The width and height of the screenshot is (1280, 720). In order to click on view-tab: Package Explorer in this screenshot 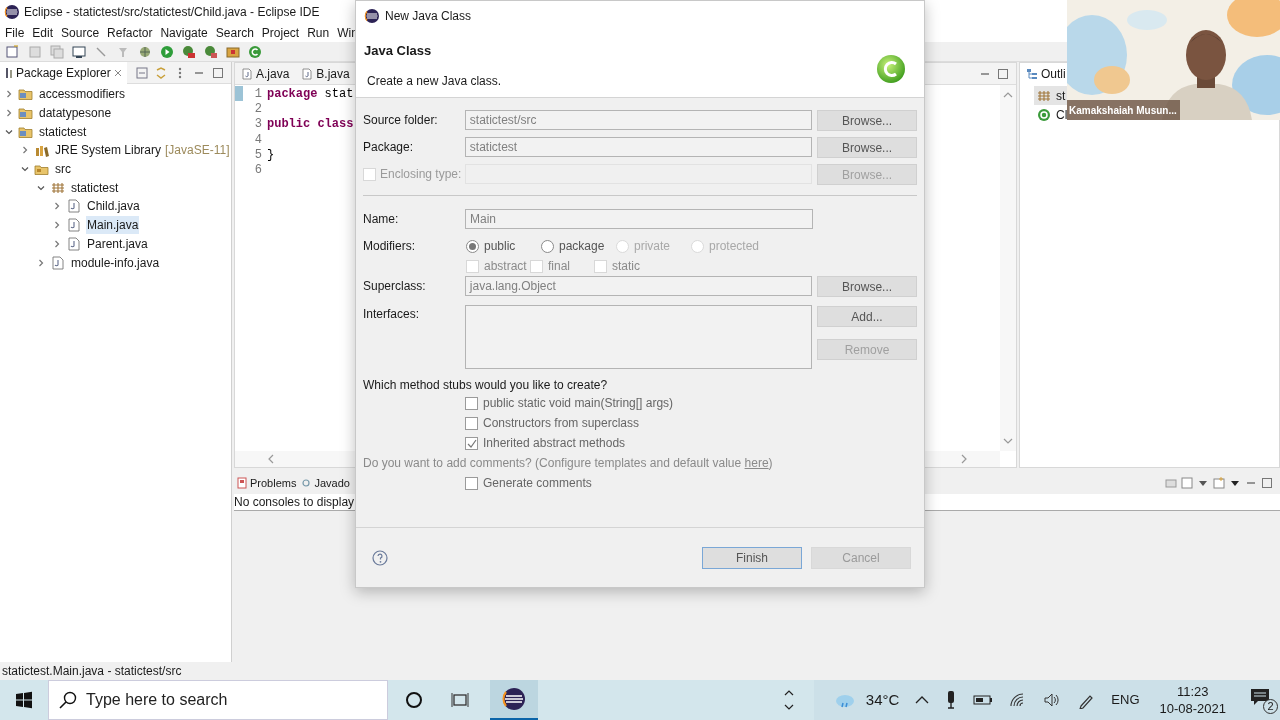, I will do `click(63, 72)`.